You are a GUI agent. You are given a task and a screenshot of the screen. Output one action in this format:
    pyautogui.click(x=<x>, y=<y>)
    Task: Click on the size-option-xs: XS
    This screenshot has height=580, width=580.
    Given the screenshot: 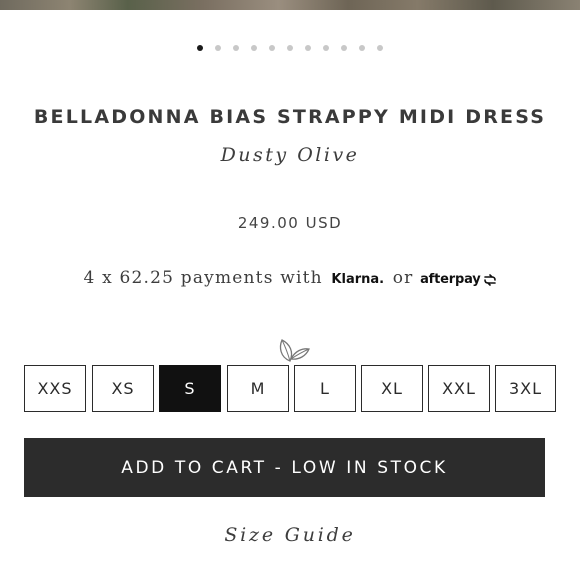 What is the action you would take?
    pyautogui.click(x=123, y=388)
    